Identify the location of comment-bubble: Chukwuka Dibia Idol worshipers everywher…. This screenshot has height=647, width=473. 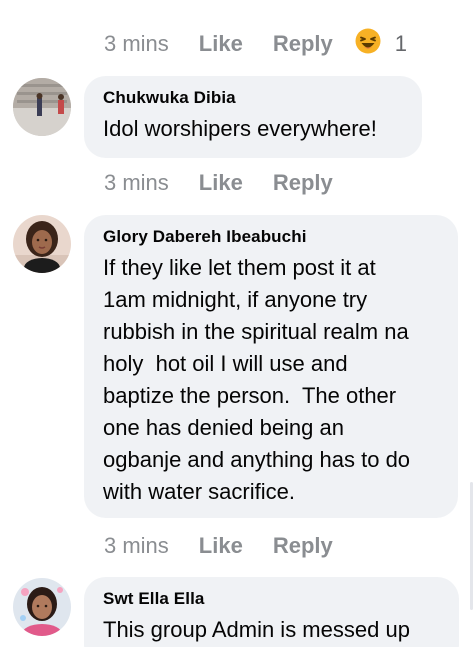
(253, 117).